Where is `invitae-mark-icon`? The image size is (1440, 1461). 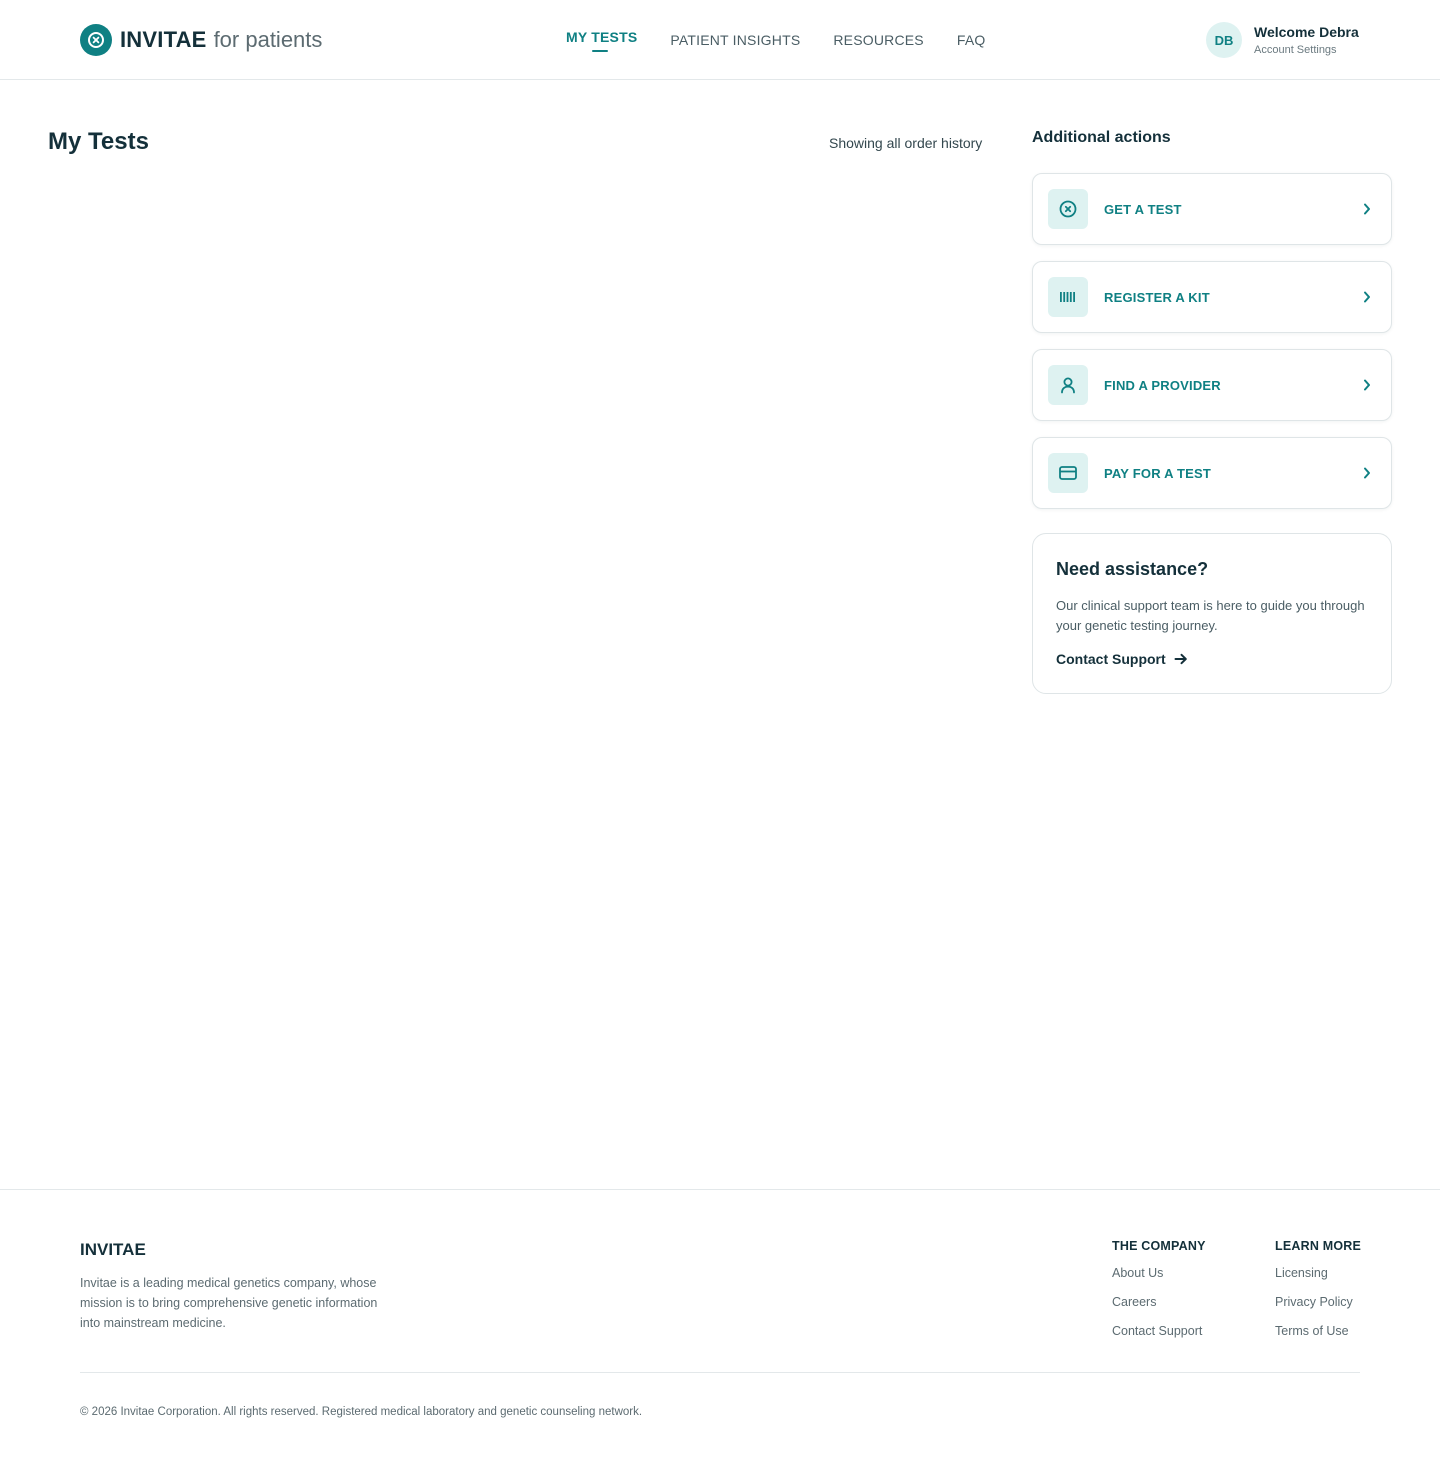 invitae-mark-icon is located at coordinates (1068, 209).